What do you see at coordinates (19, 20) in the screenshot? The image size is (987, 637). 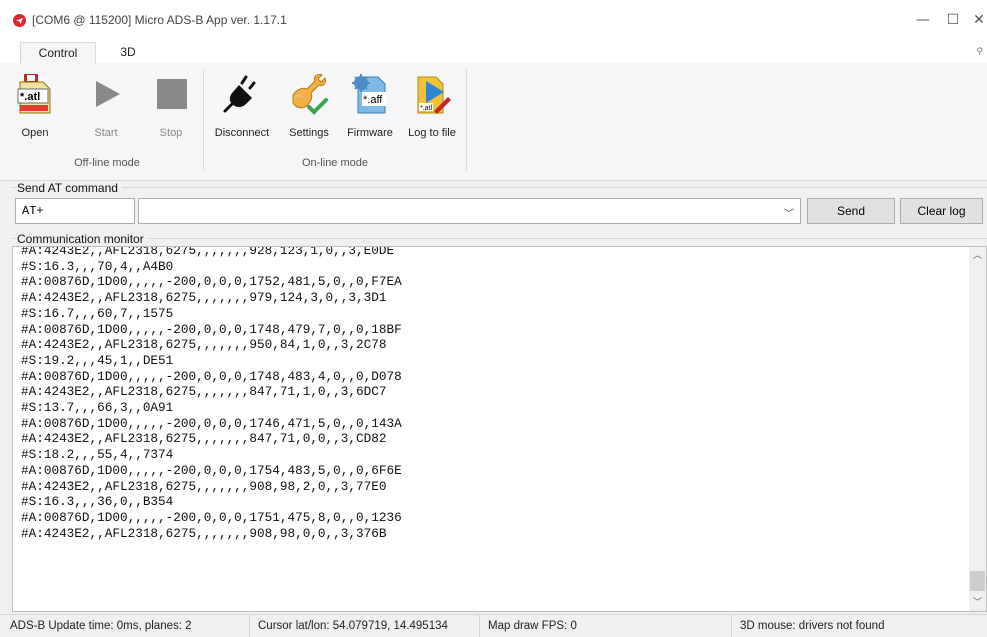 I see `app-logo-icon` at bounding box center [19, 20].